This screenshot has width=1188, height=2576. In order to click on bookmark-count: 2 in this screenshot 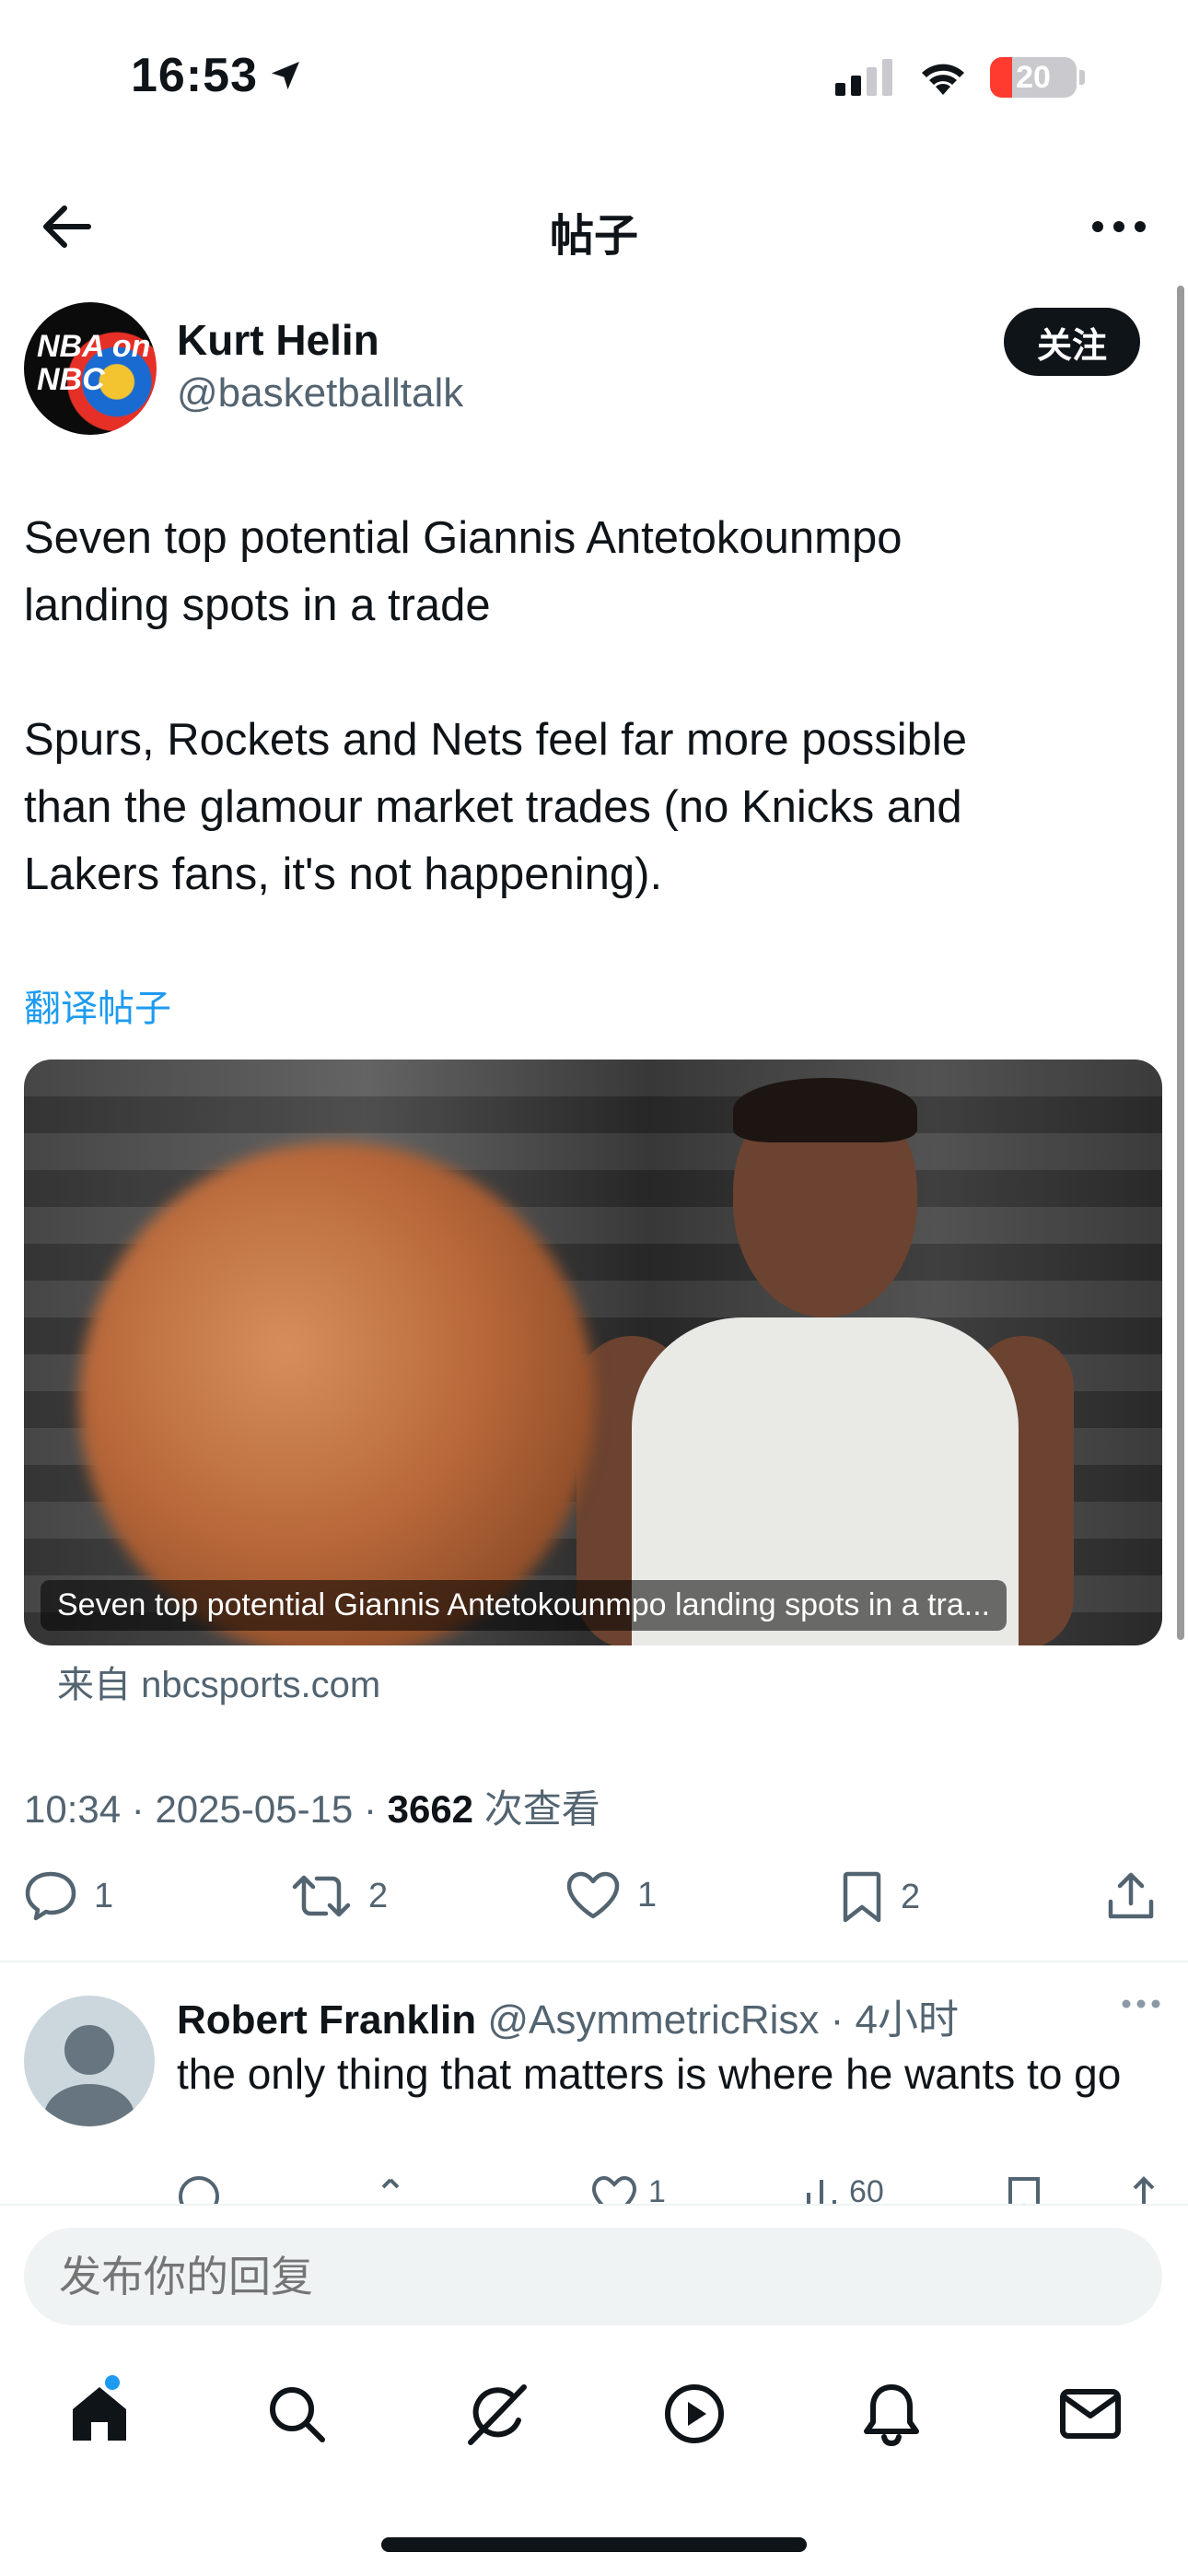, I will do `click(911, 1897)`.